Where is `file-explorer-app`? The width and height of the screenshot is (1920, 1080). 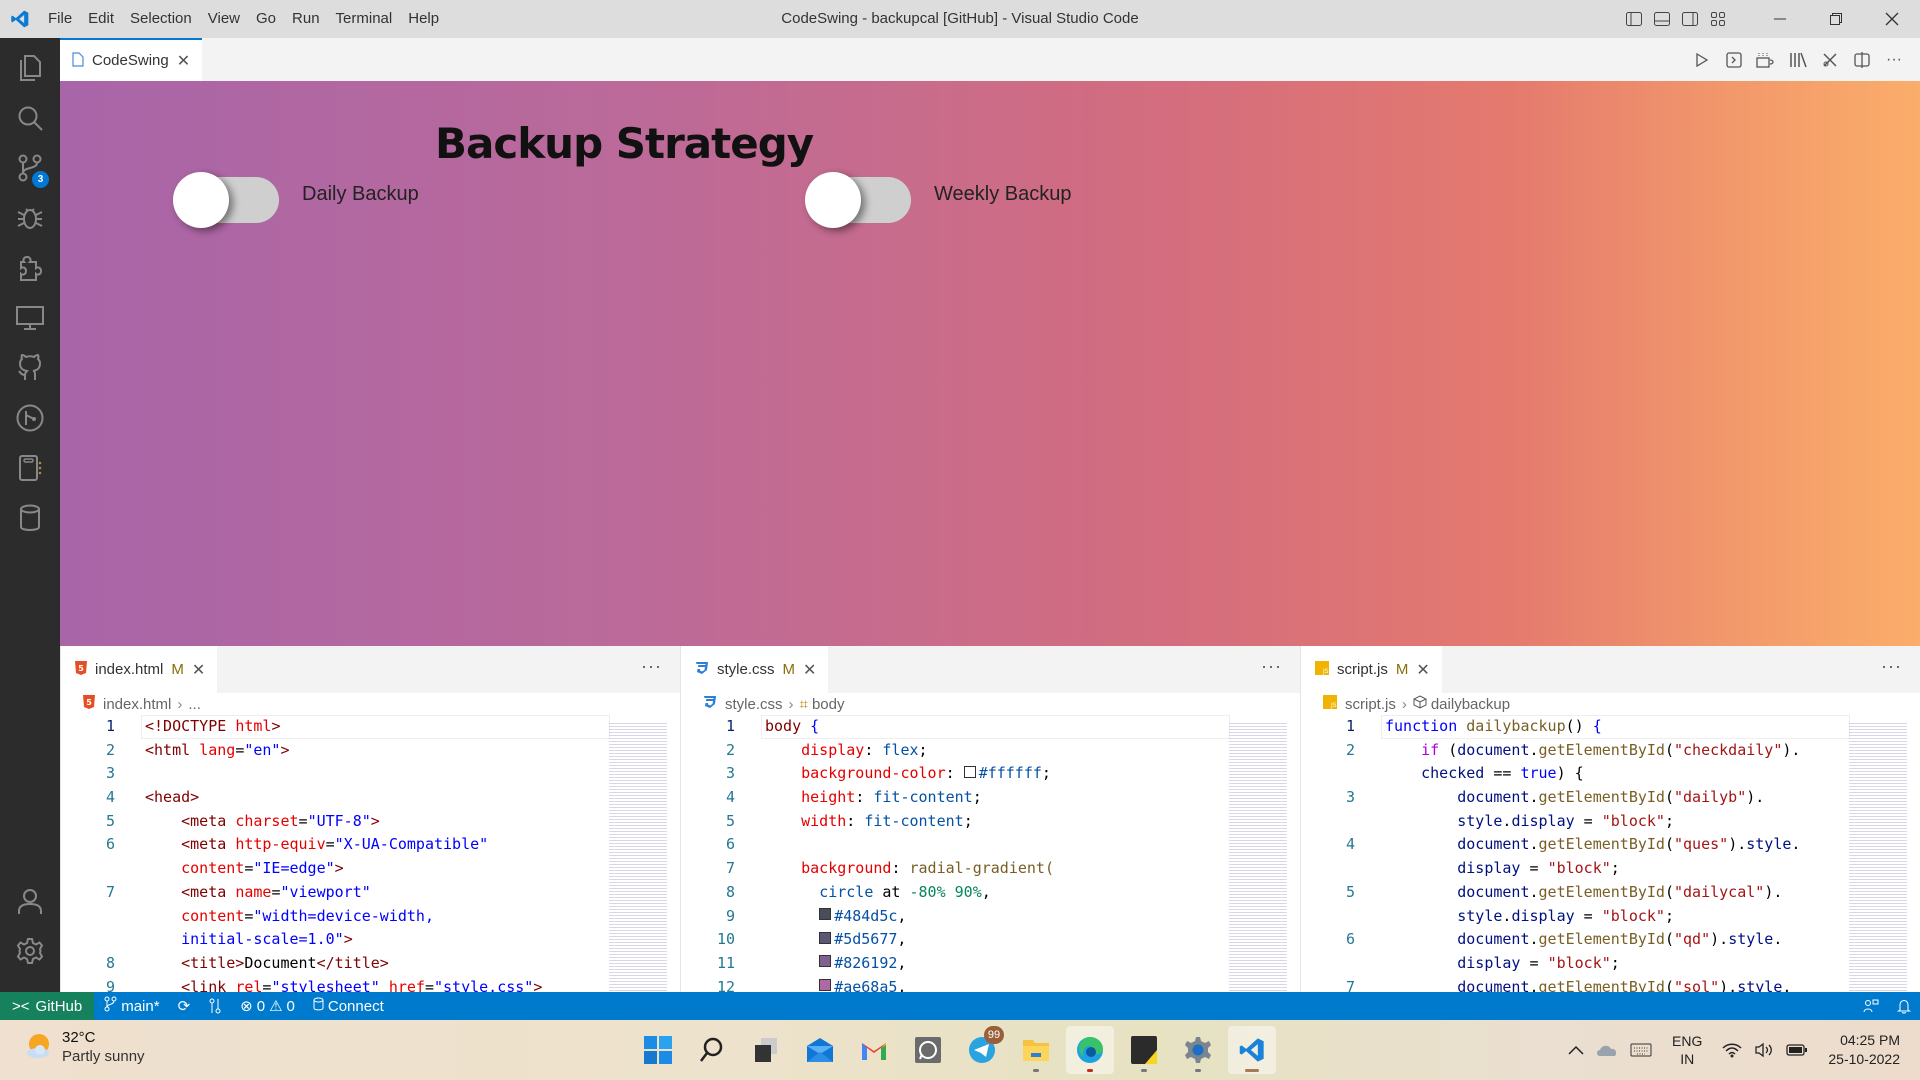 file-explorer-app is located at coordinates (1036, 1050).